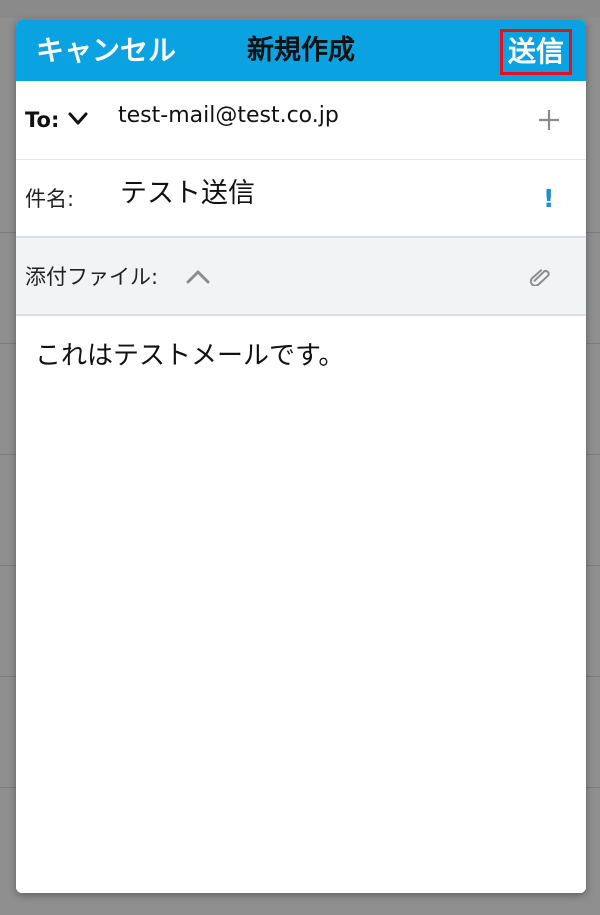  What do you see at coordinates (301, 277) in the screenshot?
I see `attachments-row: 添付ファイル:` at bounding box center [301, 277].